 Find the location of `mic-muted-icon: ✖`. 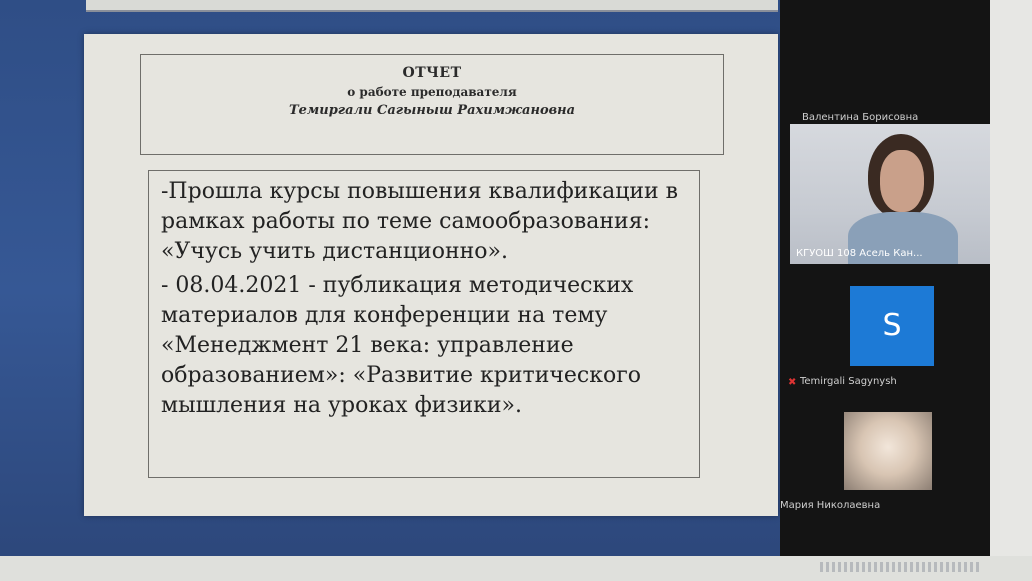

mic-muted-icon: ✖ is located at coordinates (792, 382).